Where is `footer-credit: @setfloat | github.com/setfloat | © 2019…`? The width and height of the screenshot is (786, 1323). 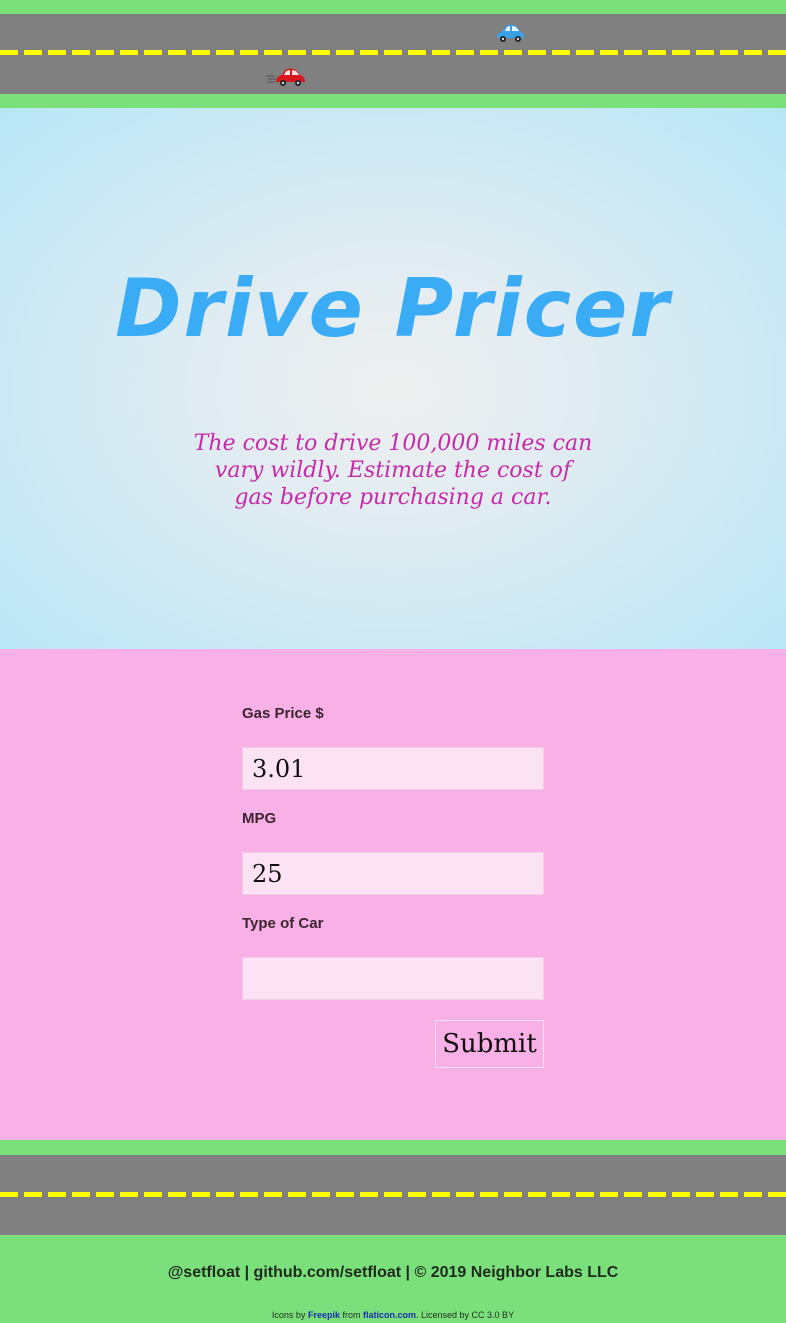 footer-credit: @setfloat | github.com/setfloat | © 2019… is located at coordinates (393, 1272).